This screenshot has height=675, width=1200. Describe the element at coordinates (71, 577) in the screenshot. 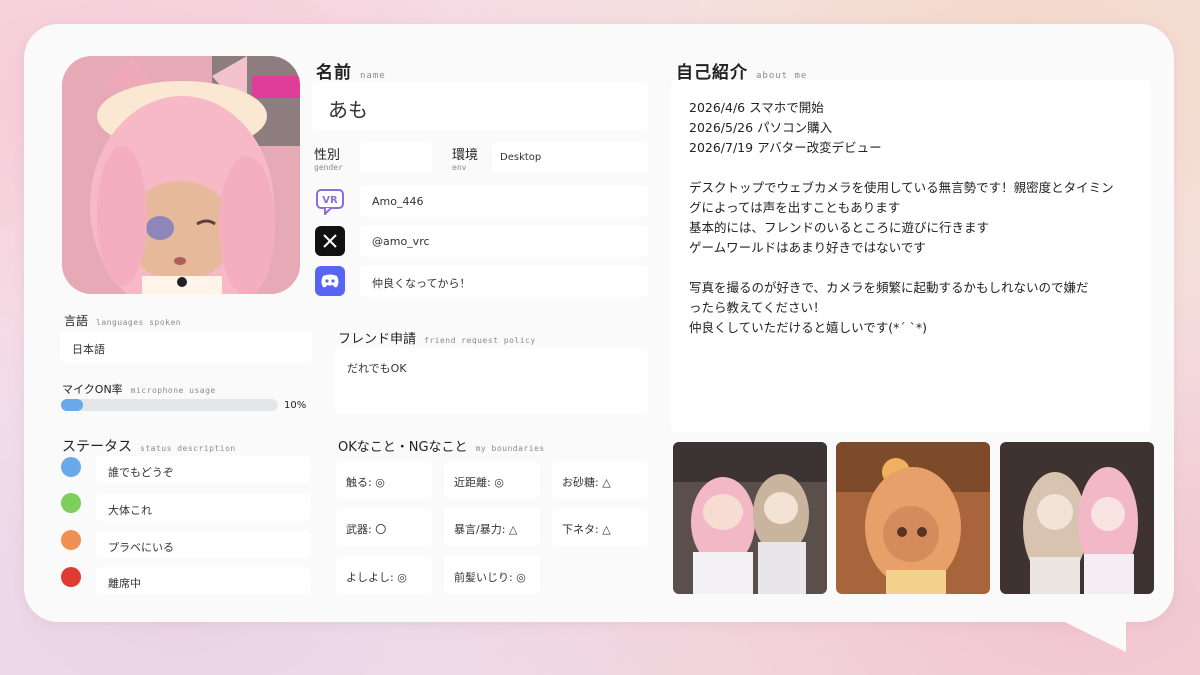

I see `status-dot-away` at that location.